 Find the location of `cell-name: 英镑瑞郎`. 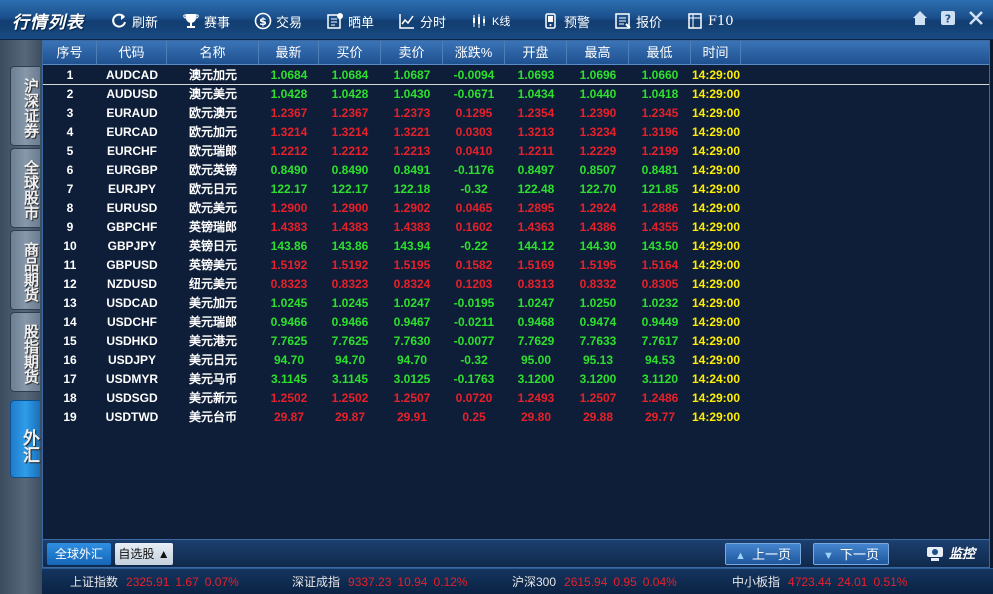

cell-name: 英镑瑞郎 is located at coordinates (212, 227).